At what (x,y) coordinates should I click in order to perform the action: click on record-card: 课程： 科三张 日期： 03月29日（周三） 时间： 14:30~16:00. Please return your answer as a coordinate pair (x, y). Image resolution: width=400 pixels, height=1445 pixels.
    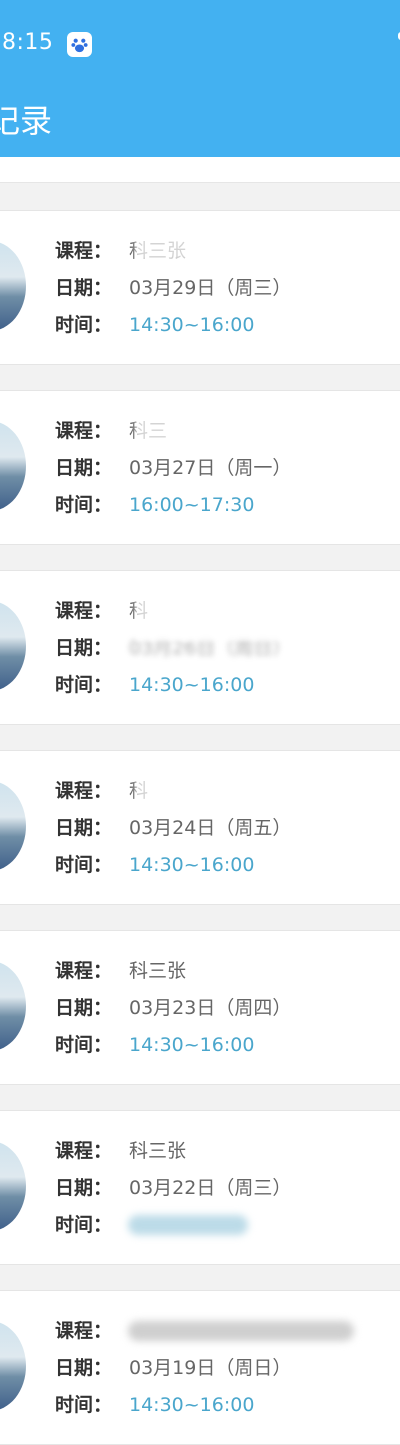
    Looking at the image, I should click on (200, 287).